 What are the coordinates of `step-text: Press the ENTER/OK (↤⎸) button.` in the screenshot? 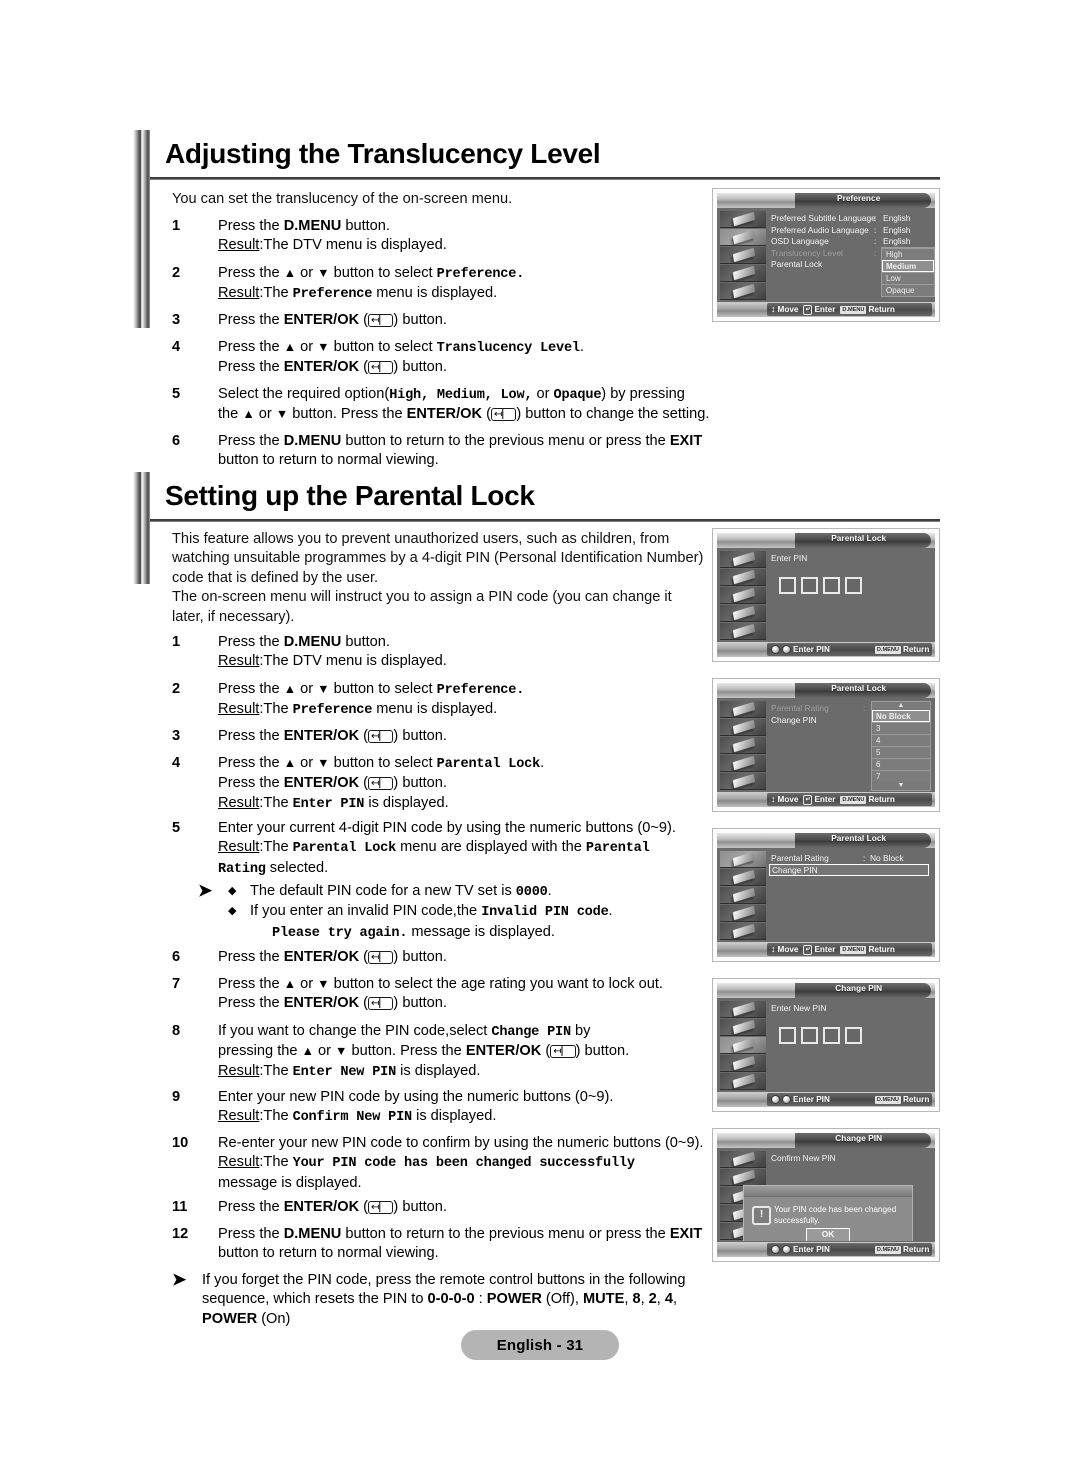 It's located at (332, 736).